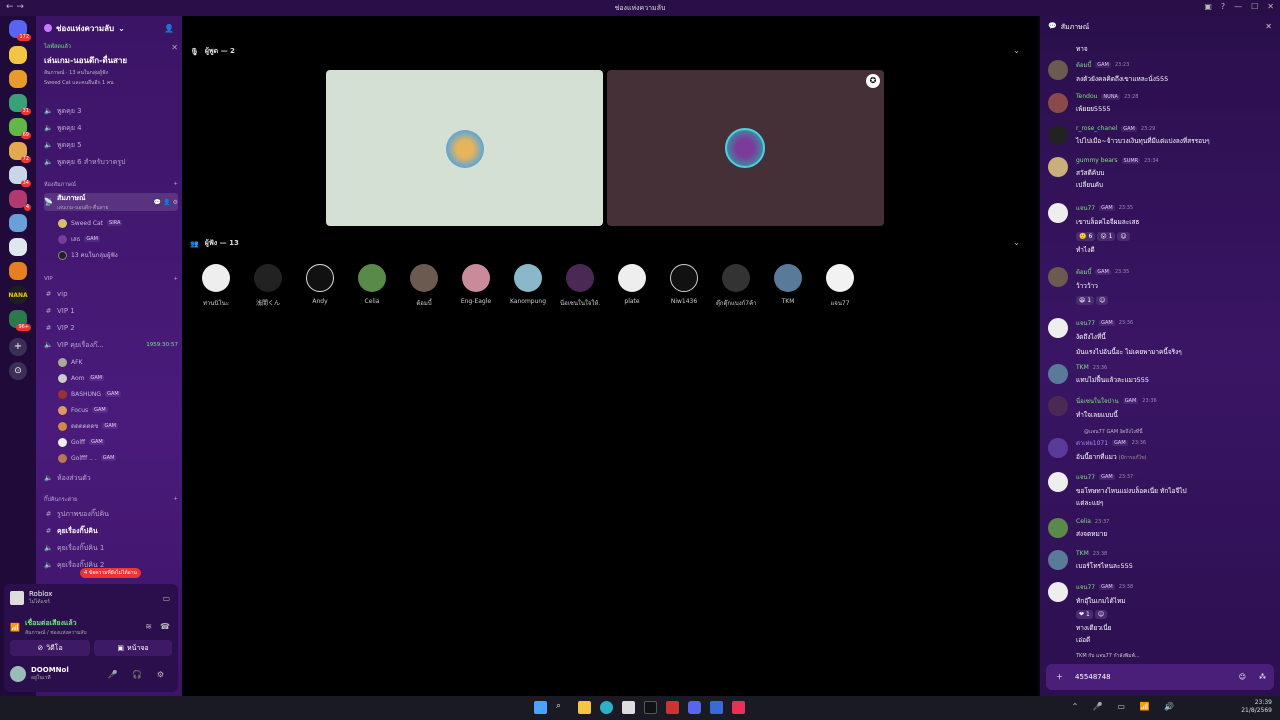 This screenshot has height=720, width=1280. Describe the element at coordinates (169, 28) in the screenshot. I see `add-member-icon: 👤` at that location.